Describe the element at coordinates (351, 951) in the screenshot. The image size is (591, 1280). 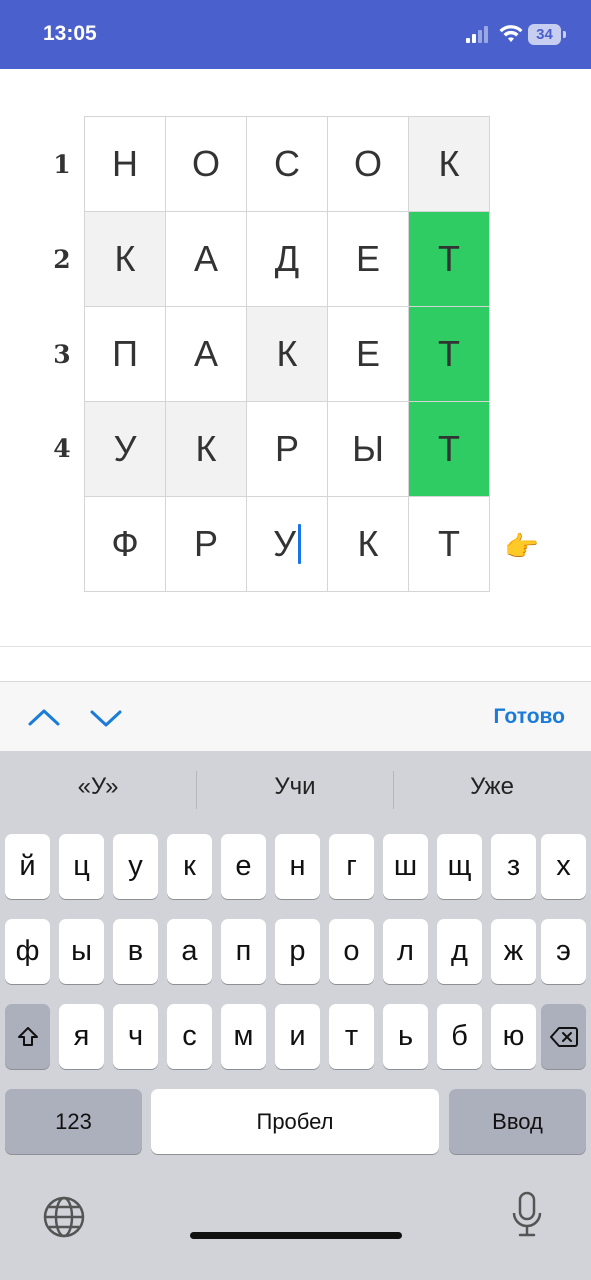
I see `key: о` at that location.